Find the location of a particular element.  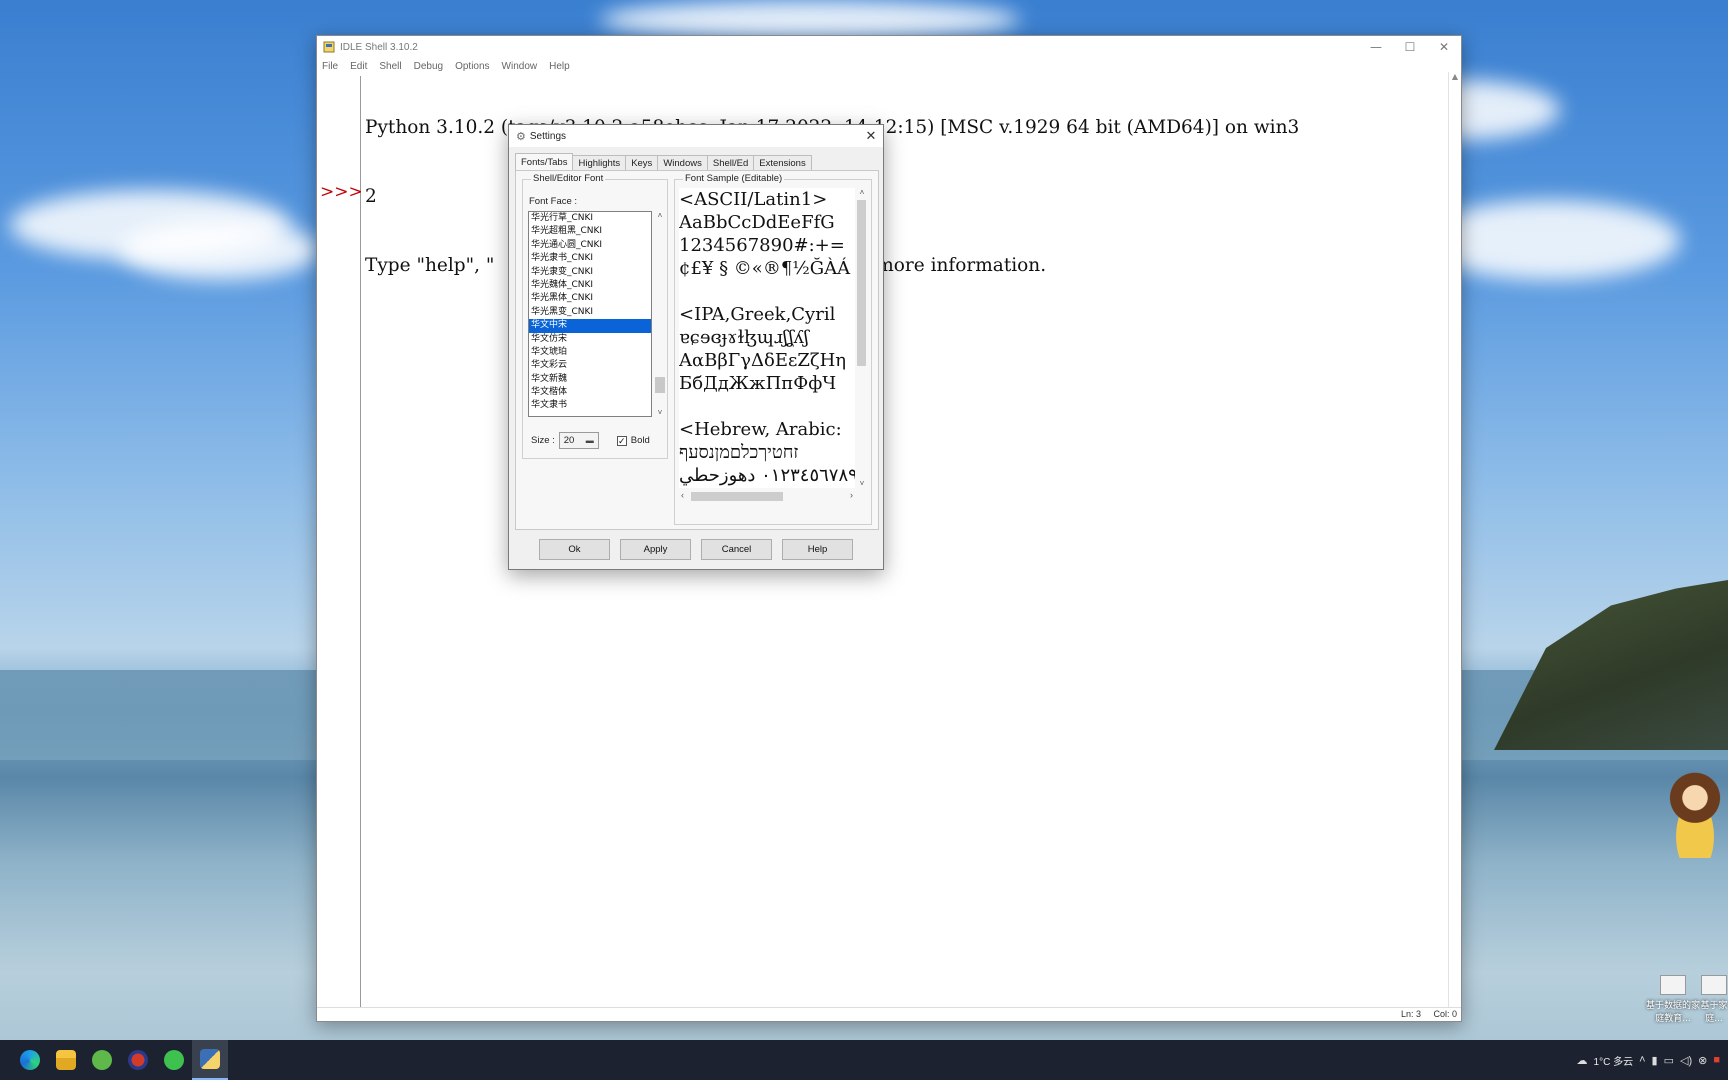

tab-keys: Keys is located at coordinates (642, 162).